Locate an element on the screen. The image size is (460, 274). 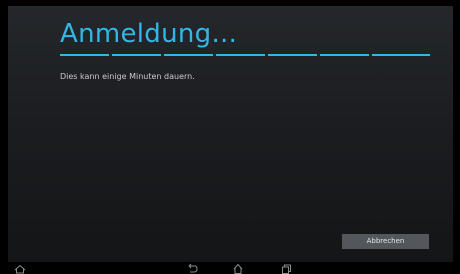
cancel-button: Abbrechen is located at coordinates (385, 241).